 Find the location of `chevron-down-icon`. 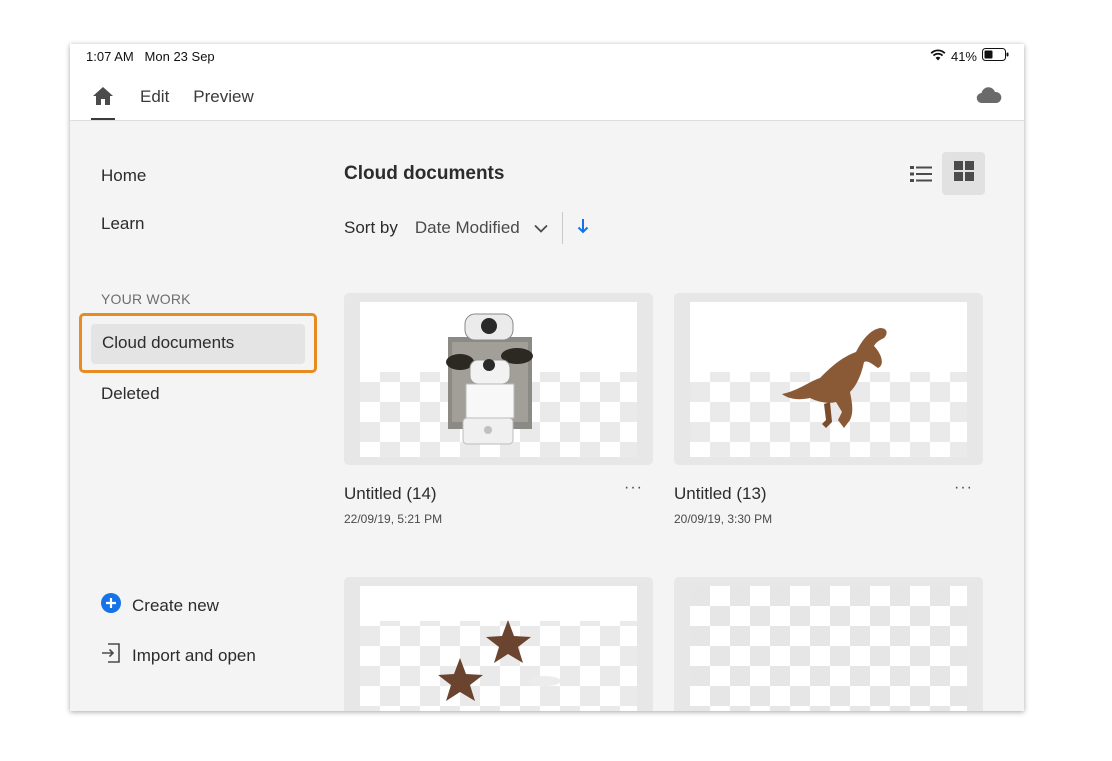

chevron-down-icon is located at coordinates (541, 228).